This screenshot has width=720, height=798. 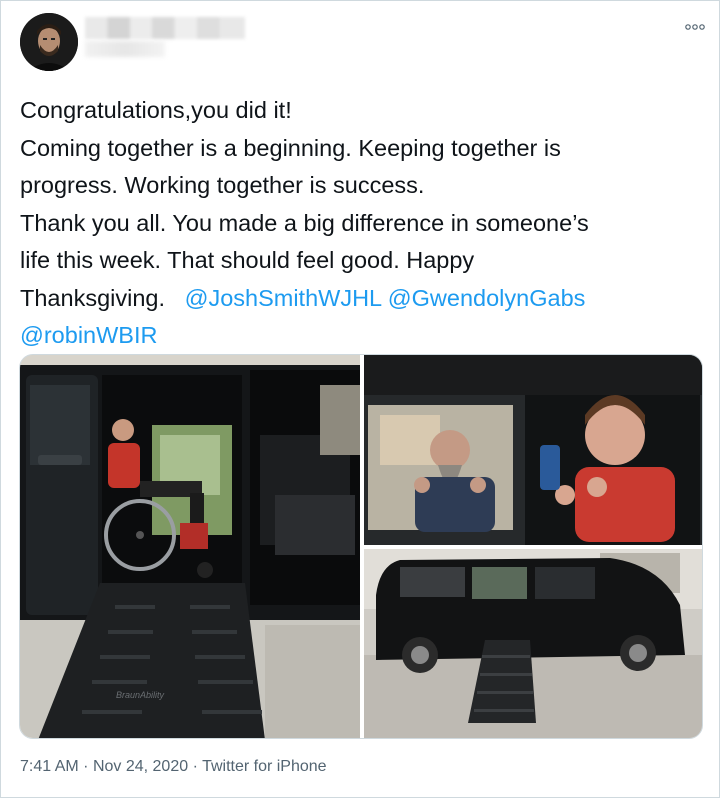 I want to click on more-options-button, so click(x=695, y=26).